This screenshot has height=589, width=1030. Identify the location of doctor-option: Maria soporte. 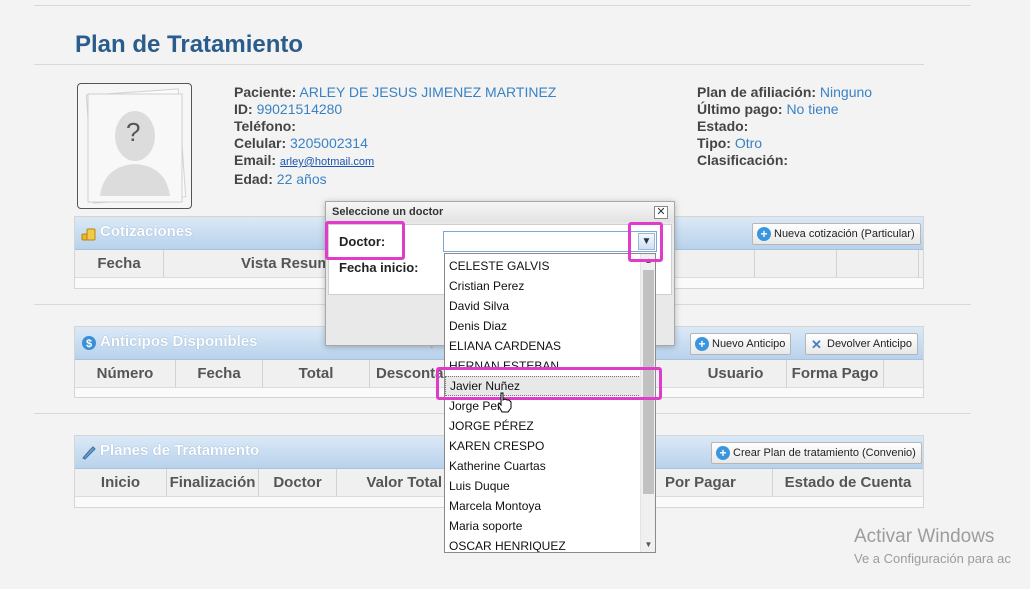
(543, 526).